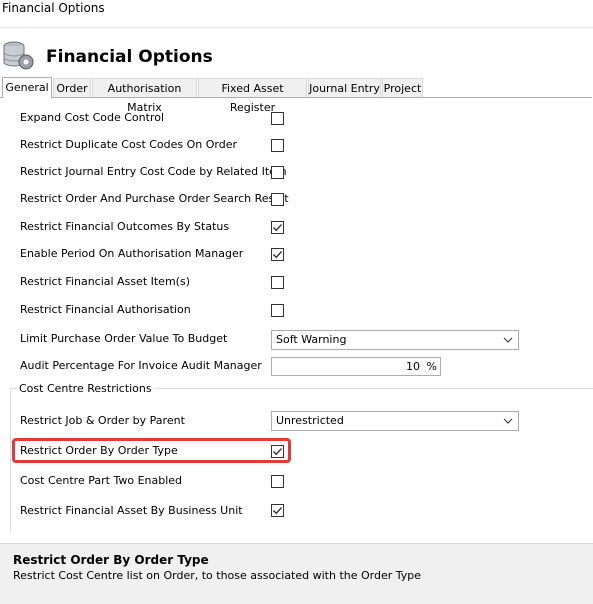 The image size is (593, 604). What do you see at coordinates (277, 172) in the screenshot?
I see `restrict-journal-entry-cost-code-checkbox` at bounding box center [277, 172].